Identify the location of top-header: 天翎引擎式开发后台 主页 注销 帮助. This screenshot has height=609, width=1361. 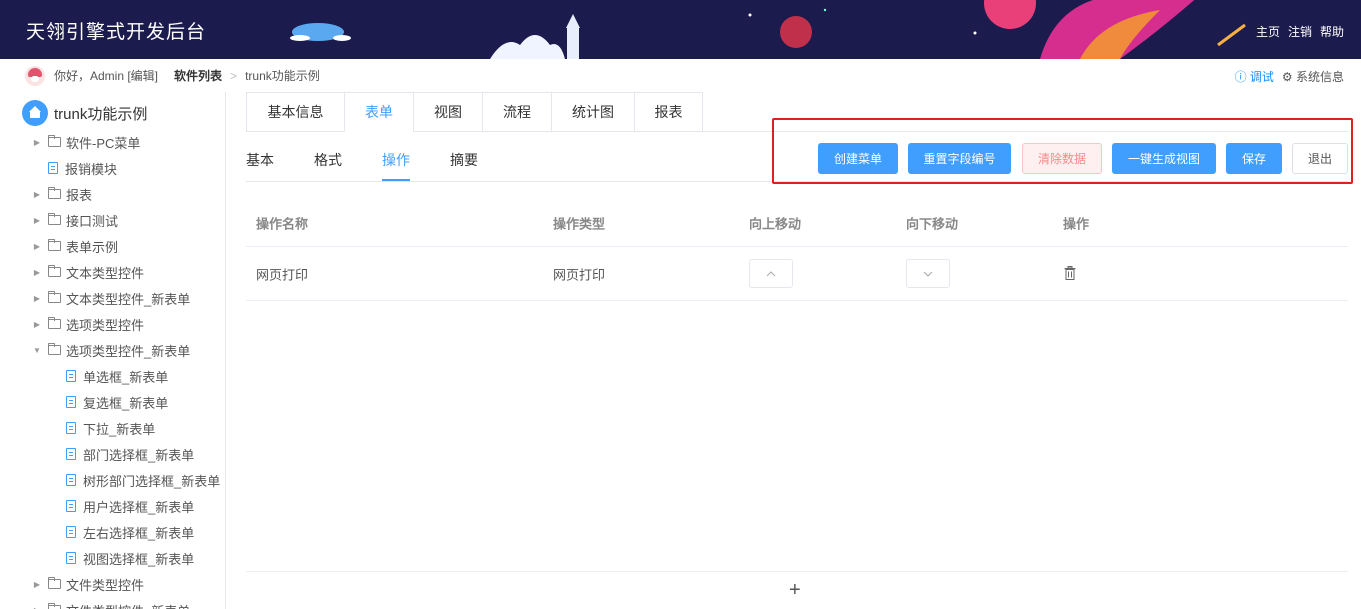
(680, 29).